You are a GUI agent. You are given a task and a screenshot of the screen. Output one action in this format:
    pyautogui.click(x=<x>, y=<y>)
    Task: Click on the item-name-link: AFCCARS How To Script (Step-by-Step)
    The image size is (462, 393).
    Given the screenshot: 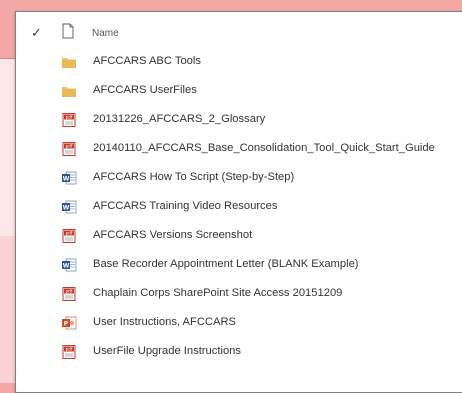 What is the action you would take?
    pyautogui.click(x=193, y=177)
    